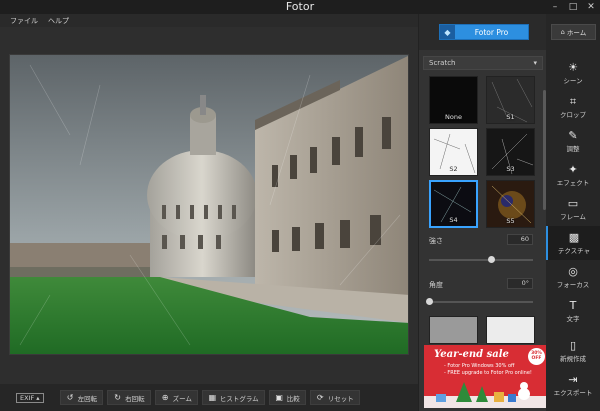 Image resolution: width=600 pixels, height=411 pixels. What do you see at coordinates (453, 220) in the screenshot?
I see `thumb-label: S4` at bounding box center [453, 220].